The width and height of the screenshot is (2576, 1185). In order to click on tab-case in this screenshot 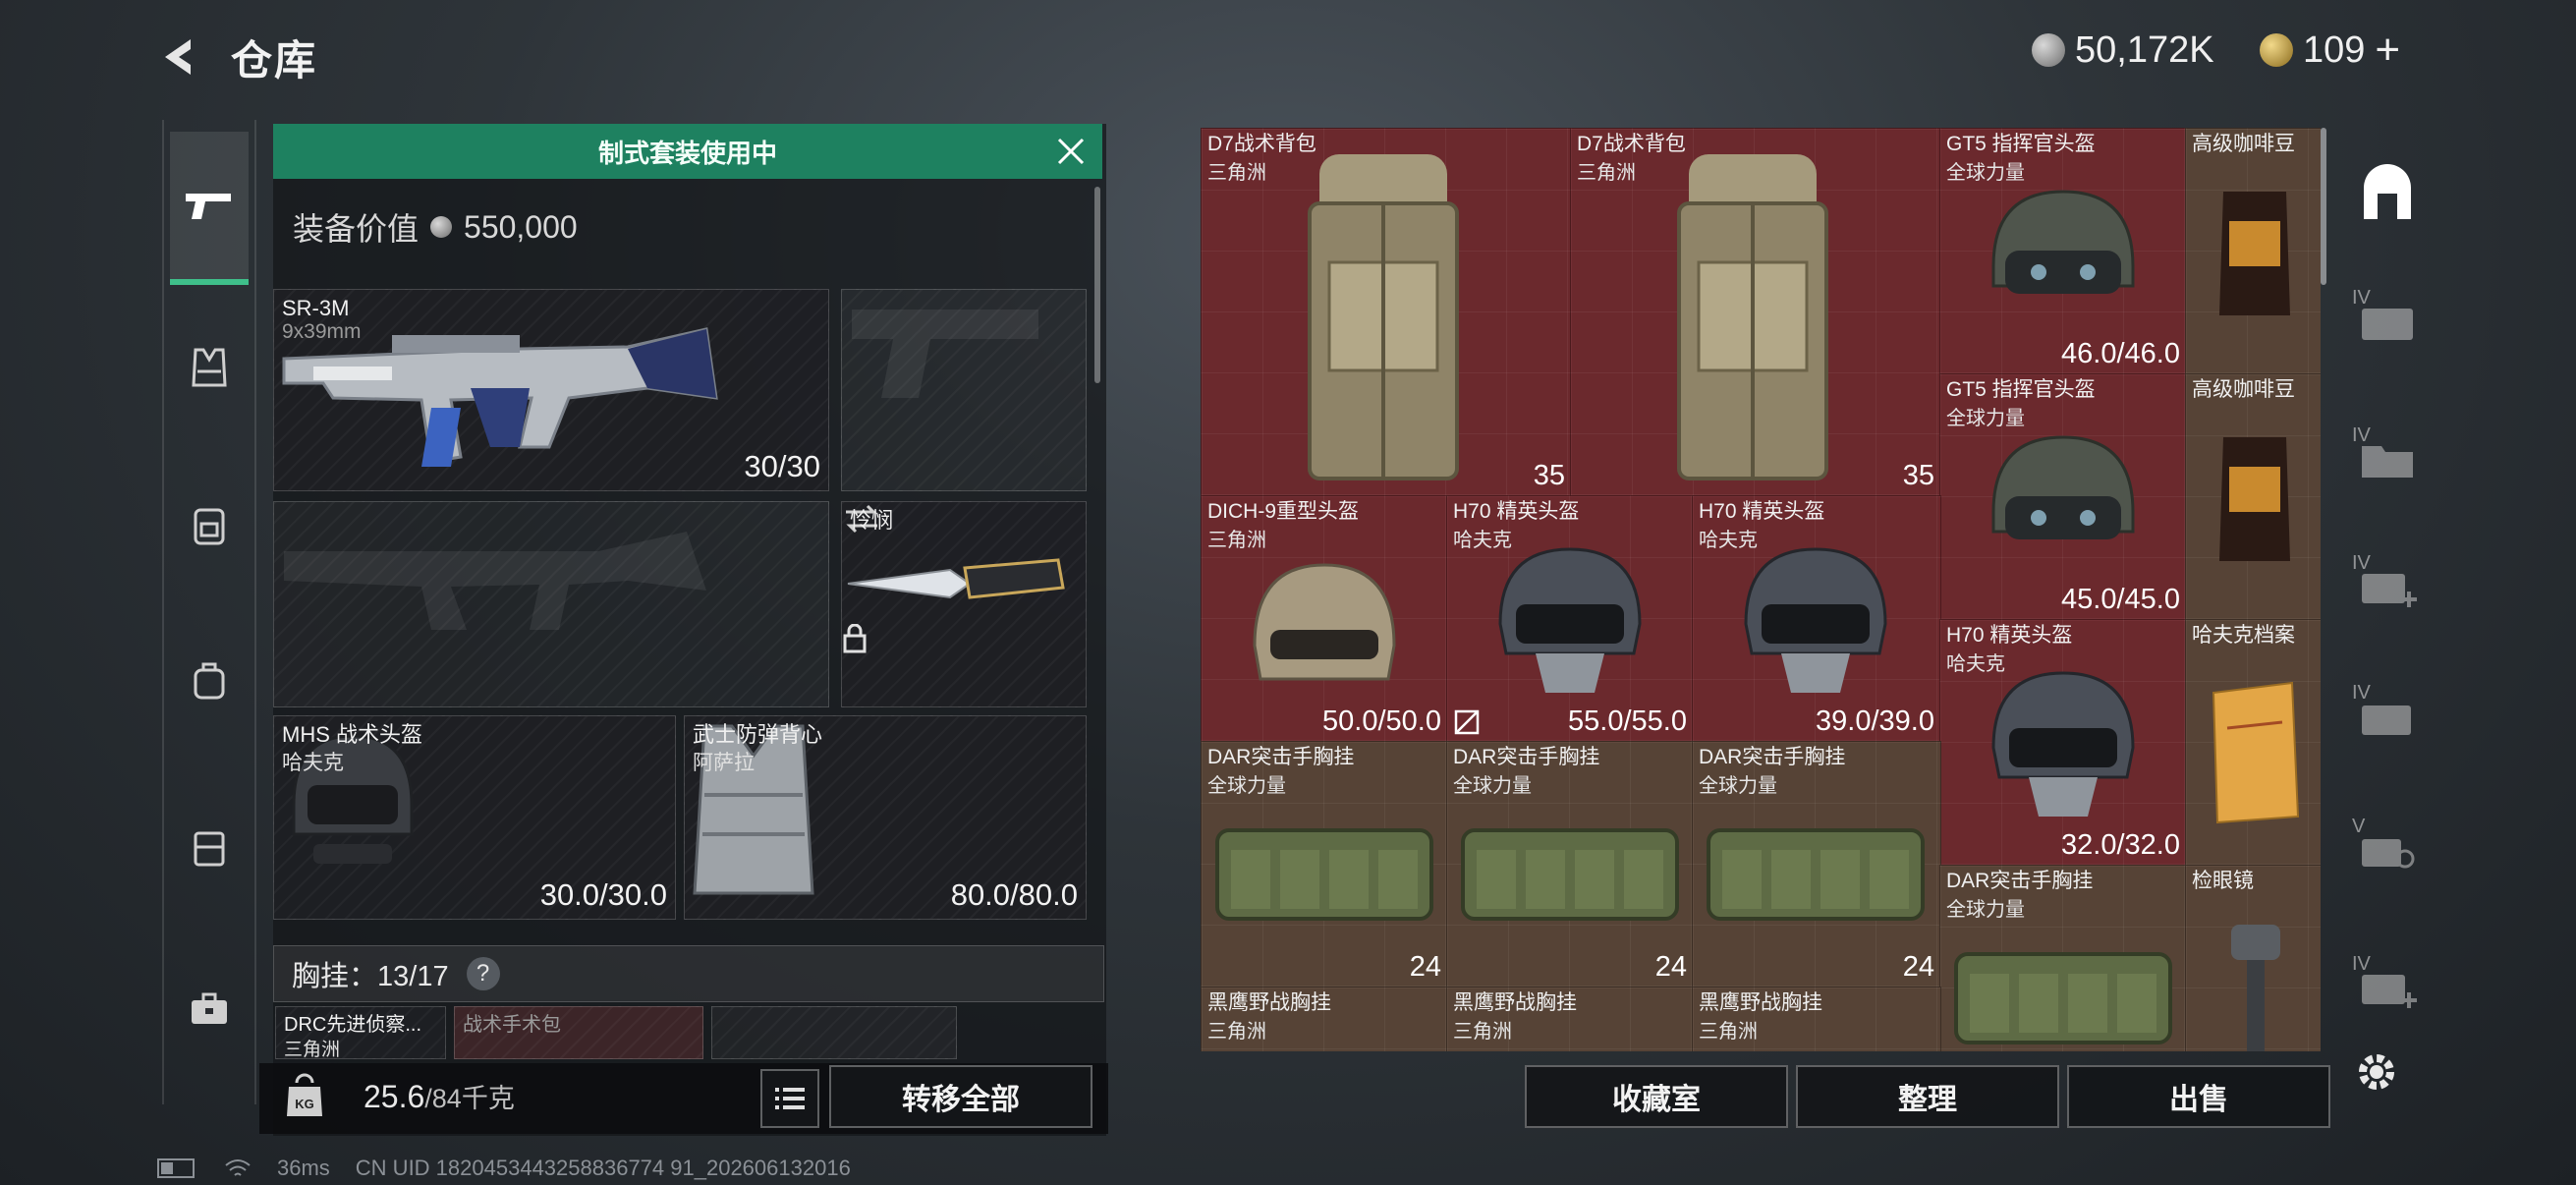, I will do `click(209, 847)`.